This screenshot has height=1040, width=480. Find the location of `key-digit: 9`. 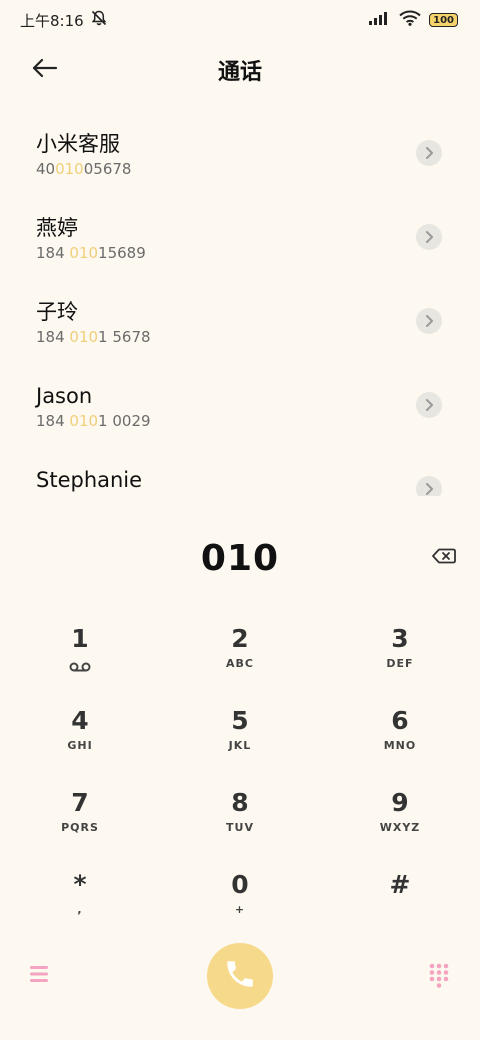

key-digit: 9 is located at coordinates (400, 802).